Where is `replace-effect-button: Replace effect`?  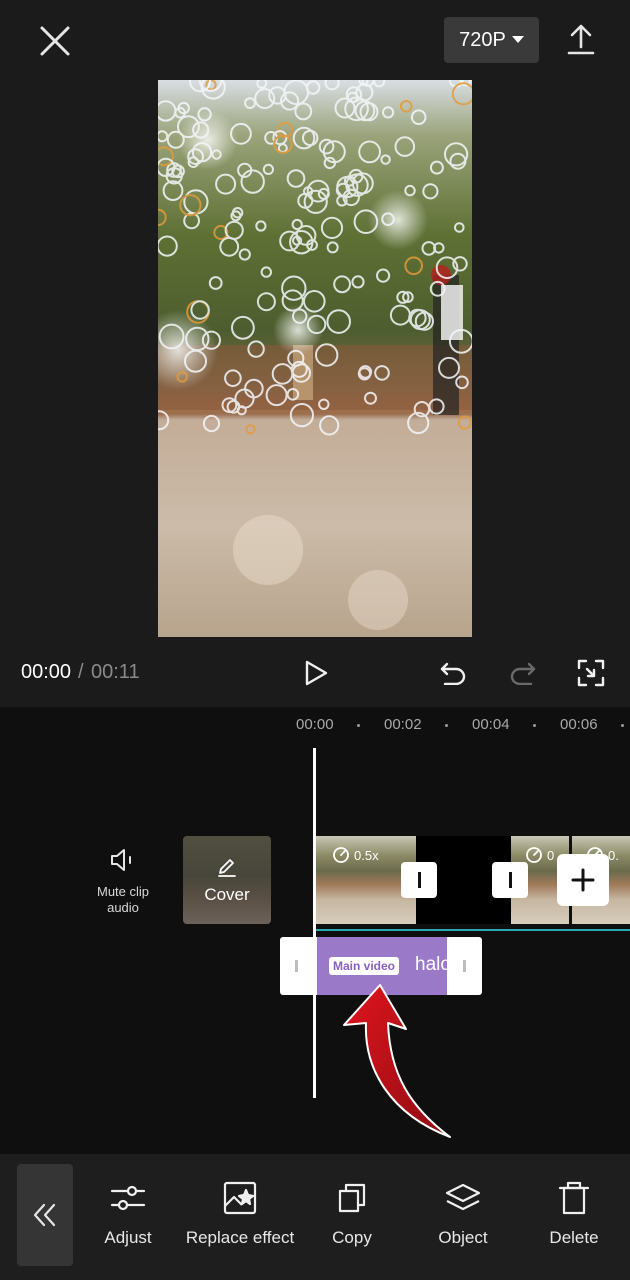 replace-effect-button: Replace effect is located at coordinates (240, 1213).